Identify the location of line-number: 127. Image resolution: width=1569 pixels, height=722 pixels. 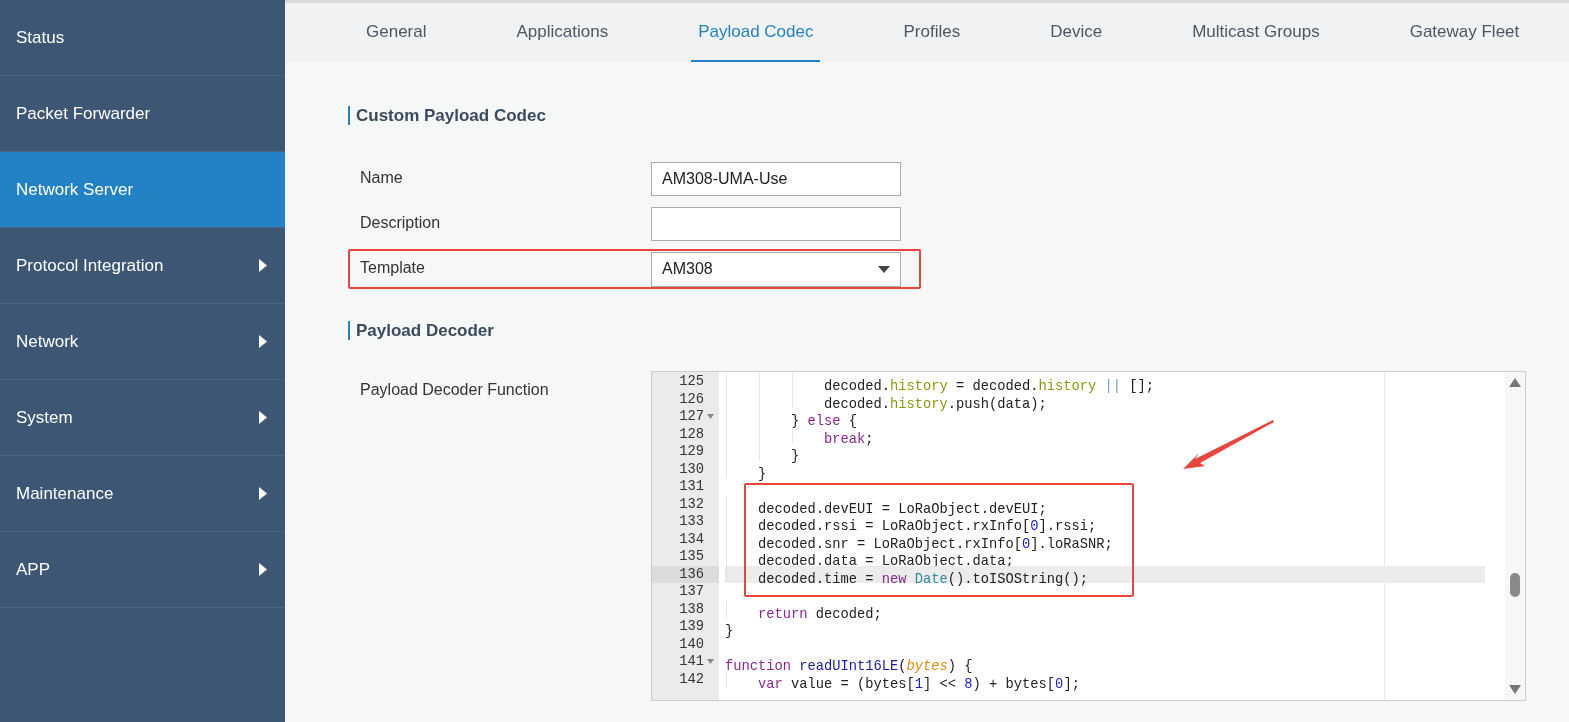
(691, 417).